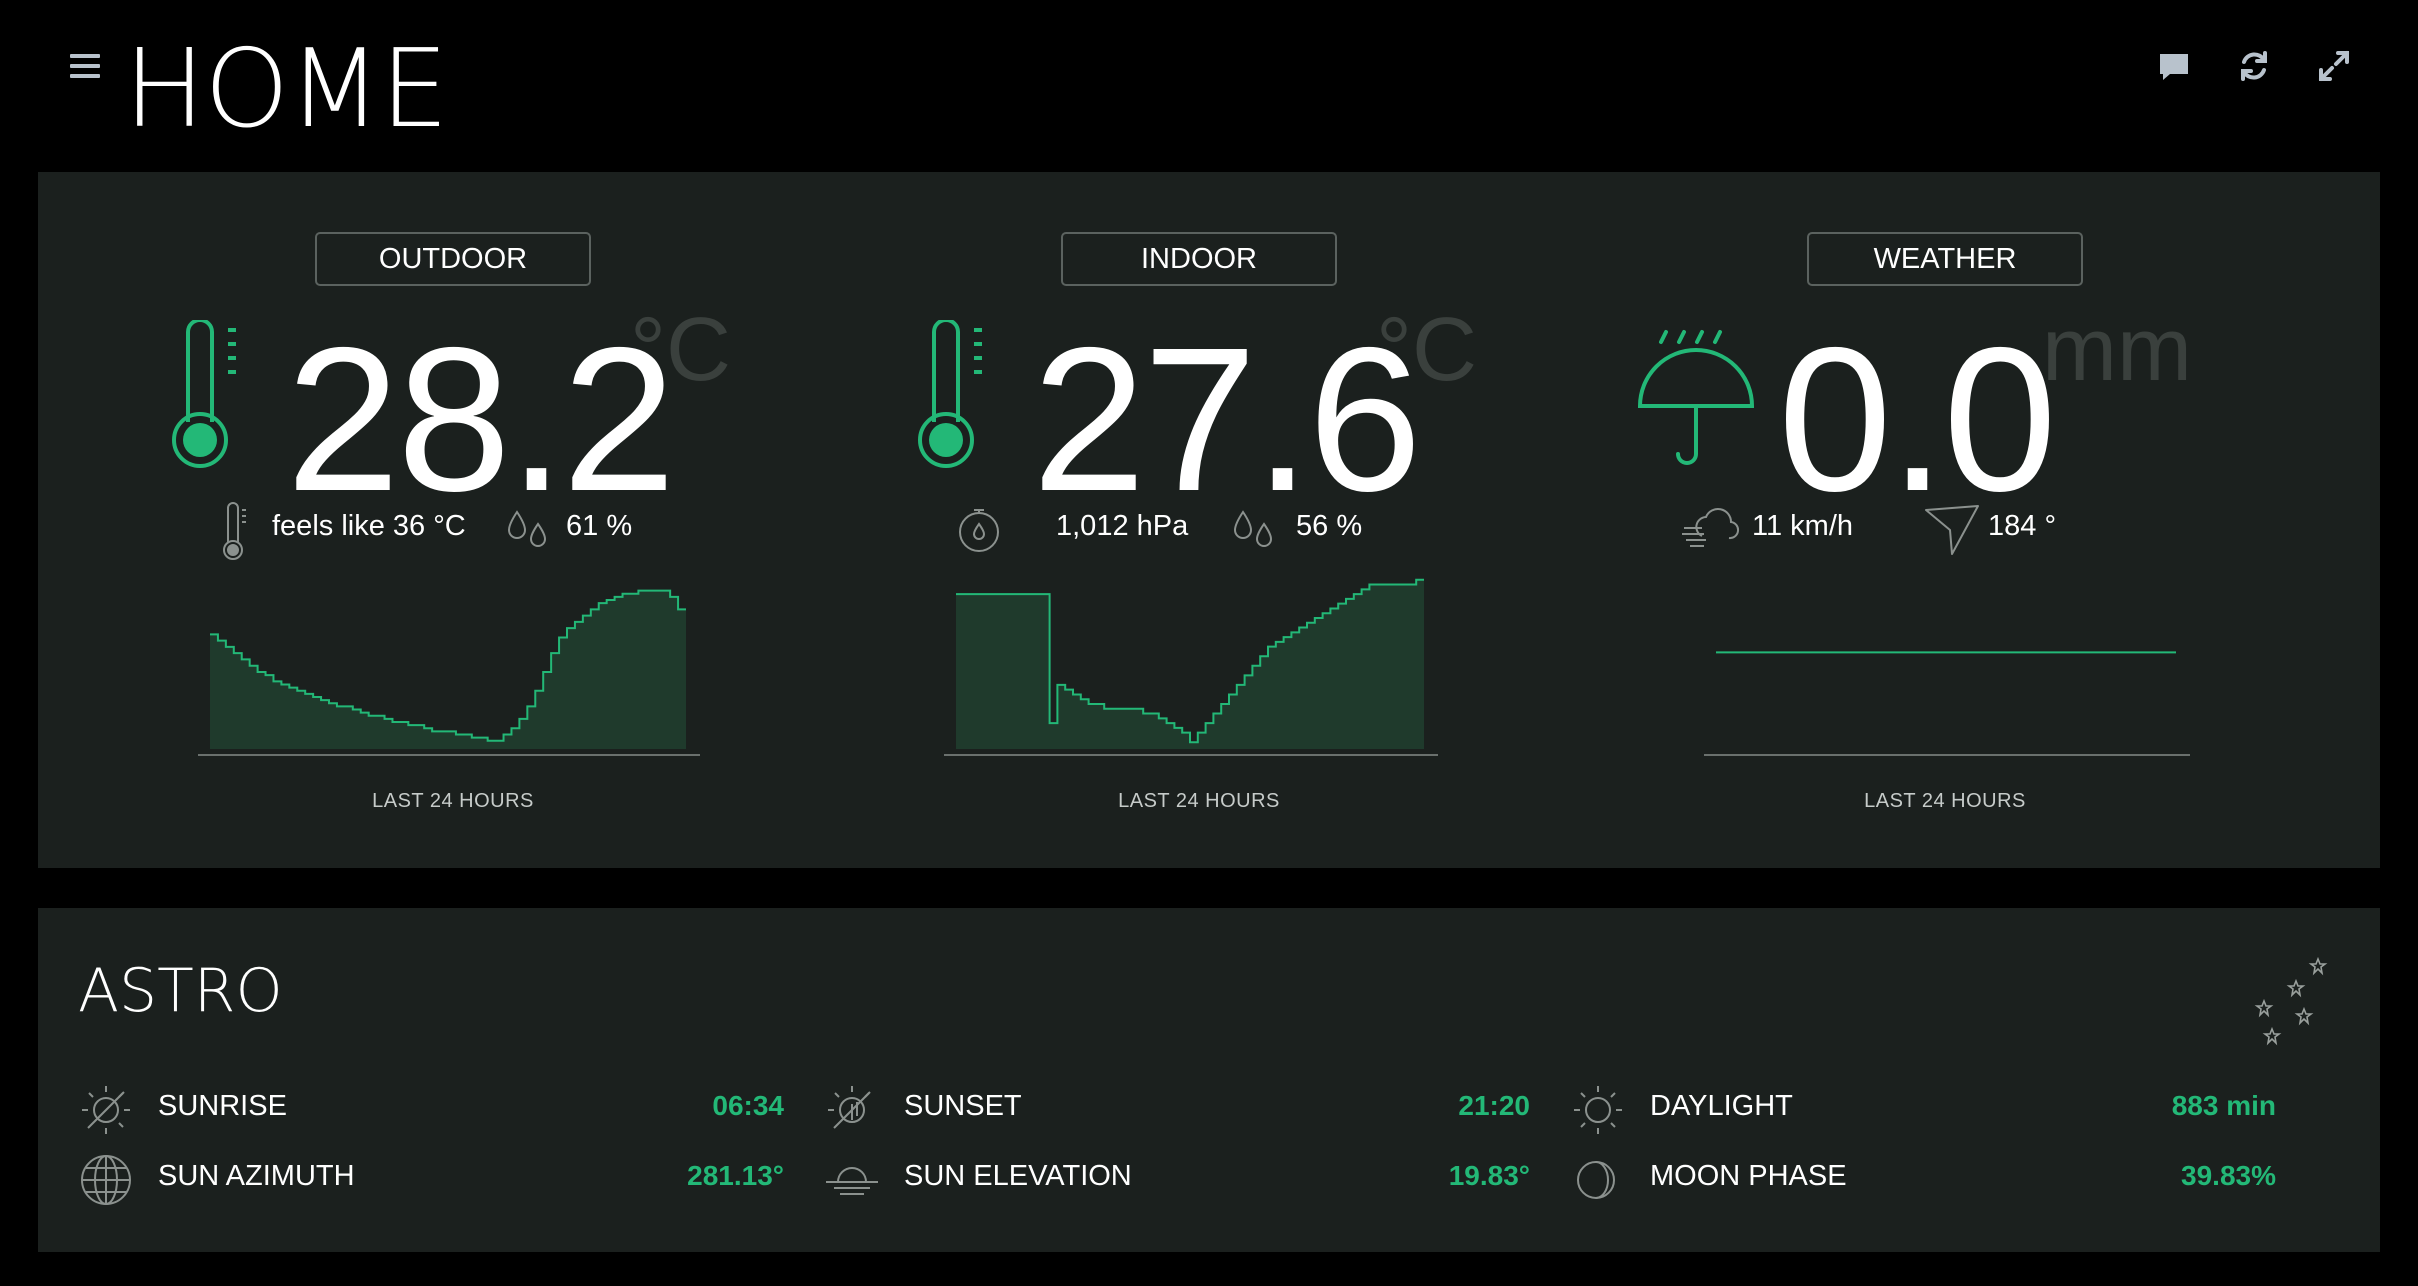  Describe the element at coordinates (286, 89) in the screenshot. I see `page-title: HOME` at that location.